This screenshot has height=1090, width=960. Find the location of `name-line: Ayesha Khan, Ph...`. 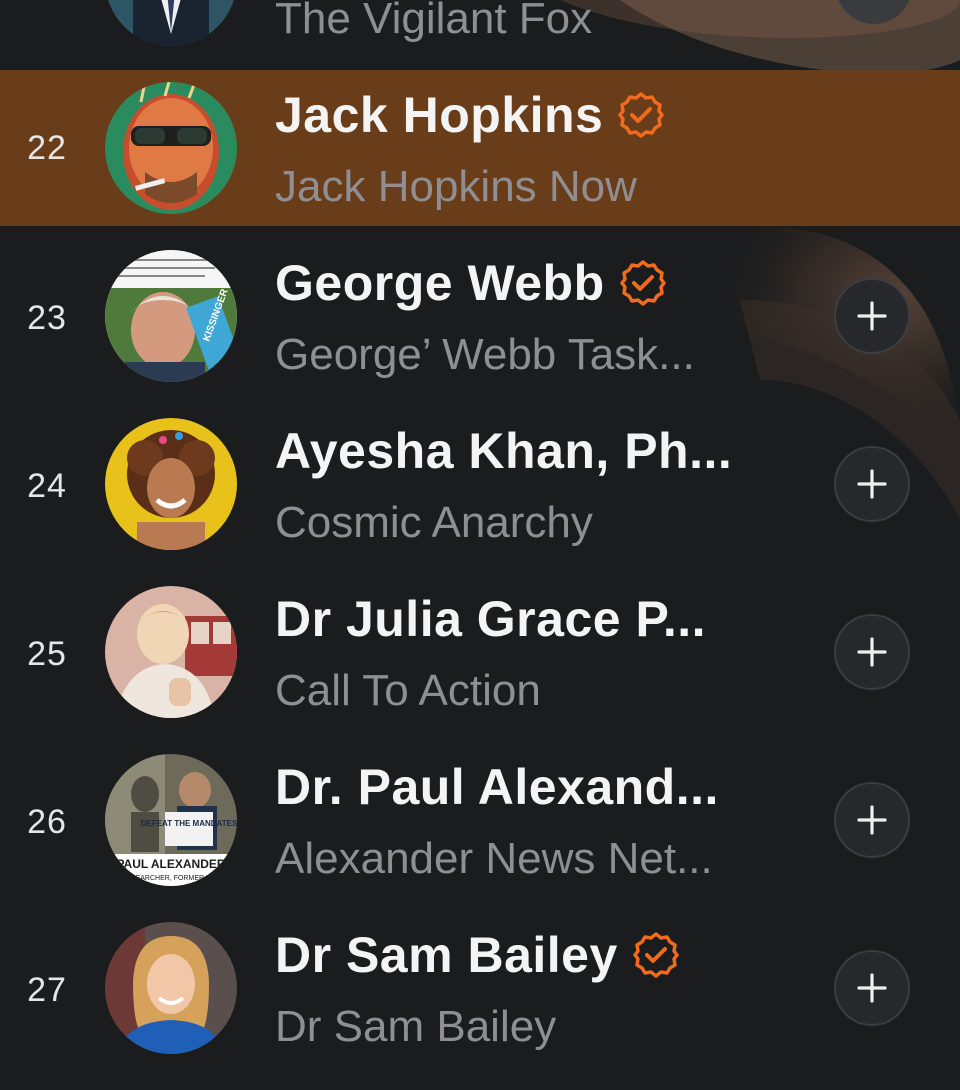

name-line: Ayesha Khan, Ph... is located at coordinates (503, 451).